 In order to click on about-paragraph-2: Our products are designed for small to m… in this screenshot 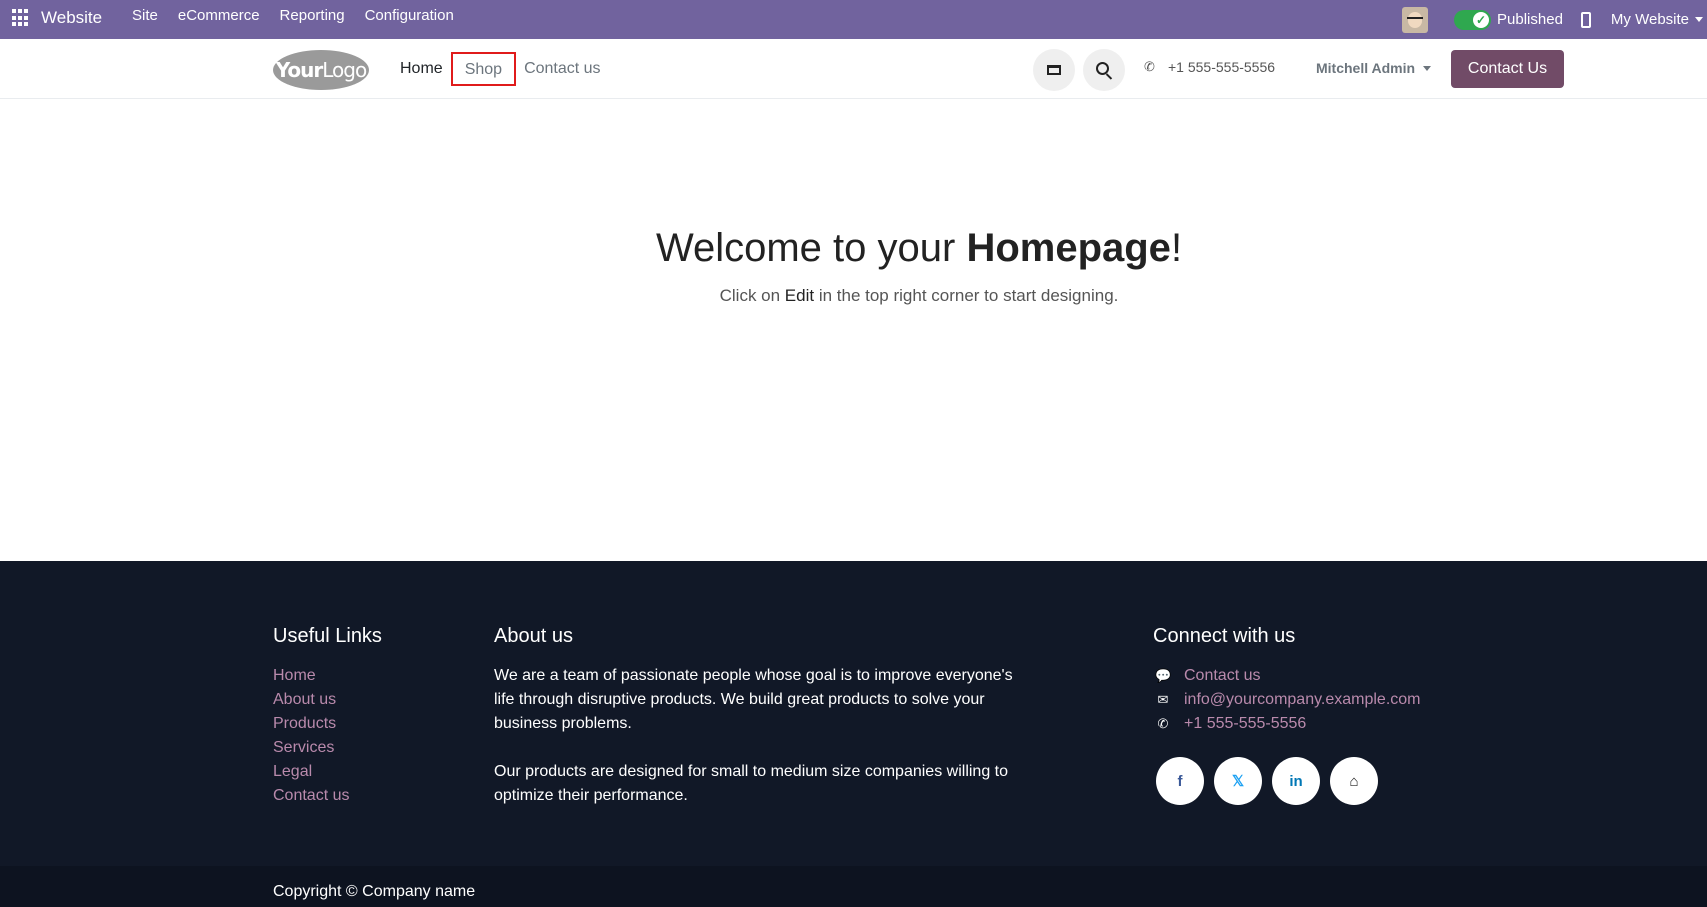, I will do `click(751, 783)`.